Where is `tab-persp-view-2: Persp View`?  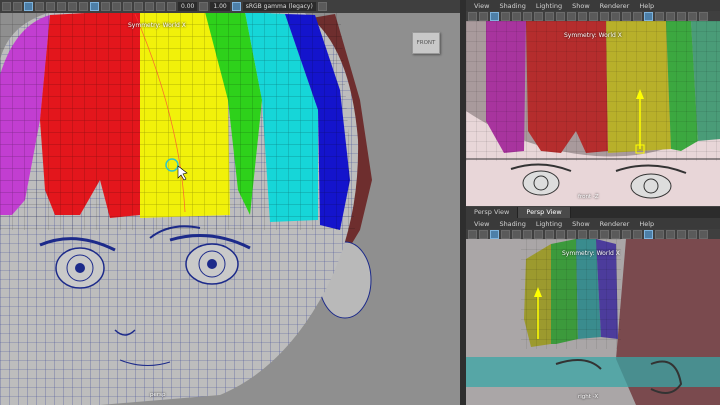 tab-persp-view-2: Persp View is located at coordinates (544, 212).